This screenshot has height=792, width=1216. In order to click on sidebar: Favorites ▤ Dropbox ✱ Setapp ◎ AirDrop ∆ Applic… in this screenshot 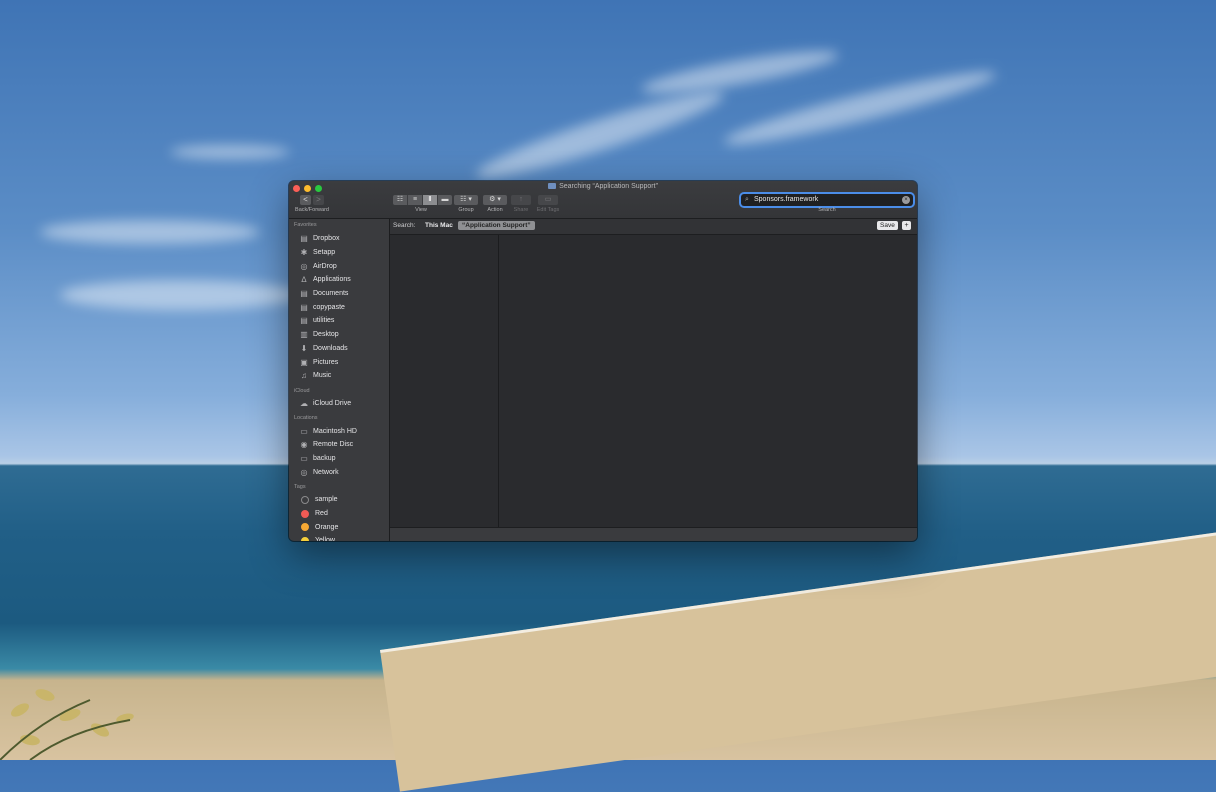, I will do `click(339, 380)`.